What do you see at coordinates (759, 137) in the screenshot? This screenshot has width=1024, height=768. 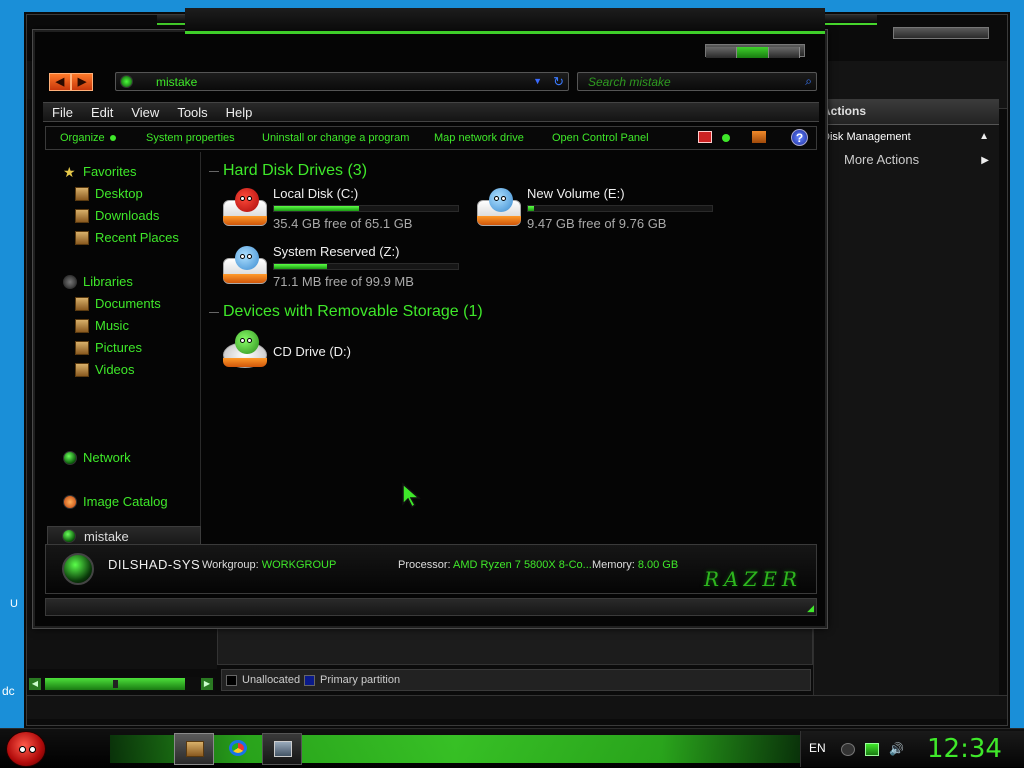 I see `preview-pane-icon` at bounding box center [759, 137].